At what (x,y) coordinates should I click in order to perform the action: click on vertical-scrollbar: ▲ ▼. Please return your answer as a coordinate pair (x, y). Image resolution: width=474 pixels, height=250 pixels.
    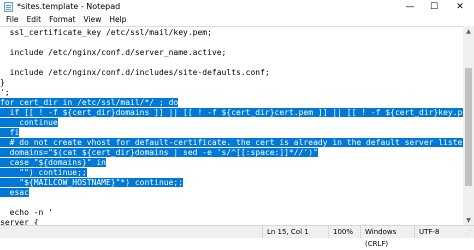
    Looking at the image, I should click on (468, 125).